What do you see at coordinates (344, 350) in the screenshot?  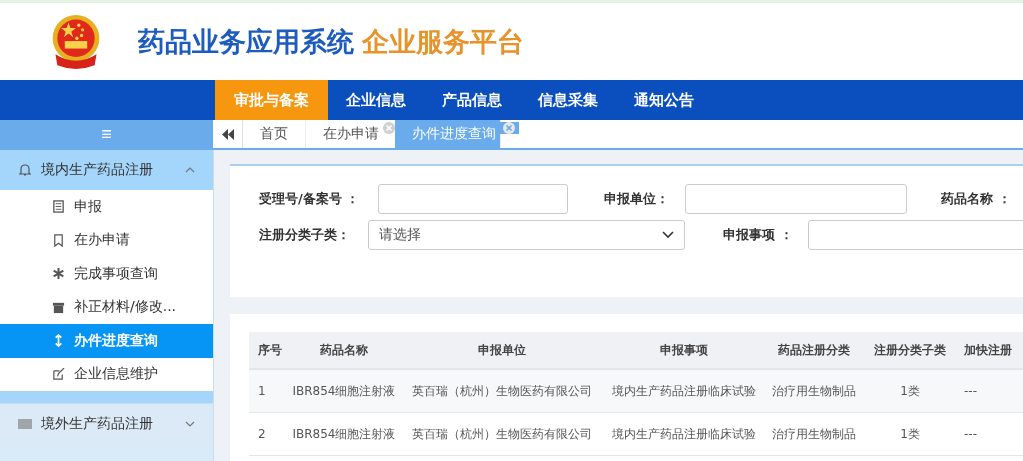 I see `column-header: 药品名称` at bounding box center [344, 350].